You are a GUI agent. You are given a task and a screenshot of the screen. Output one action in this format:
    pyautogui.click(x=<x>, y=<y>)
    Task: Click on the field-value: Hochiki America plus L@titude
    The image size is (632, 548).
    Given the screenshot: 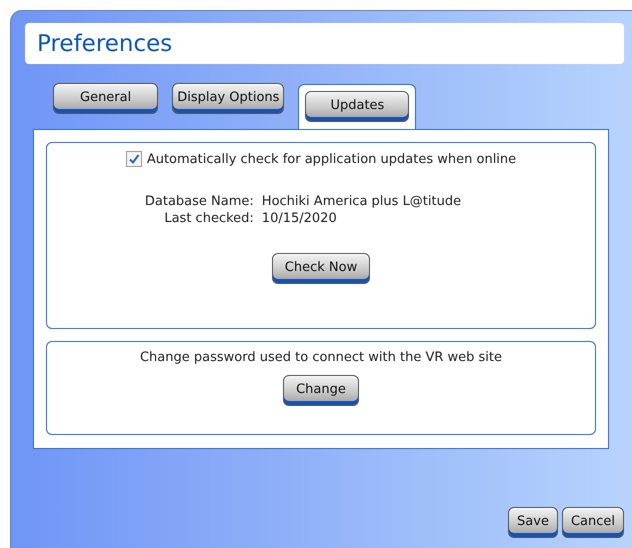 What is the action you would take?
    pyautogui.click(x=362, y=201)
    